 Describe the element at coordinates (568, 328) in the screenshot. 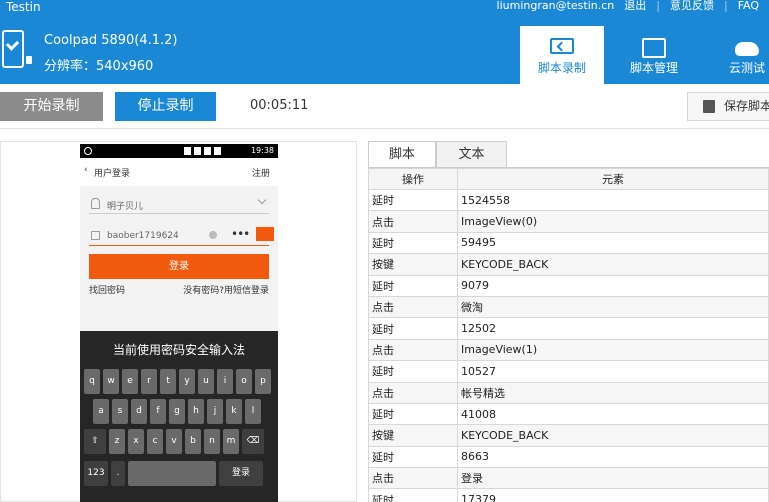

I see `table-row: 延时 12502` at that location.